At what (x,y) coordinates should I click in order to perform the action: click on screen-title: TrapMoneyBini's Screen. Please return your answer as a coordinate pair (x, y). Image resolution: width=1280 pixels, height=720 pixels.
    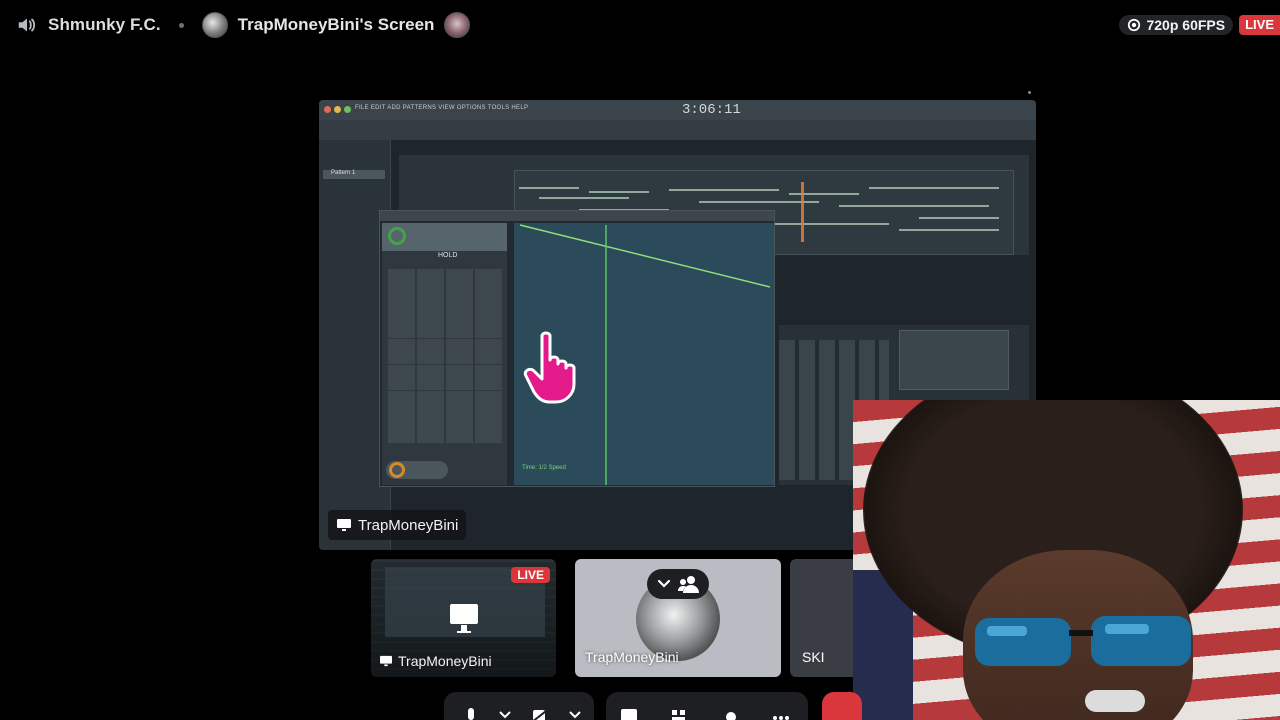
    Looking at the image, I should click on (336, 24).